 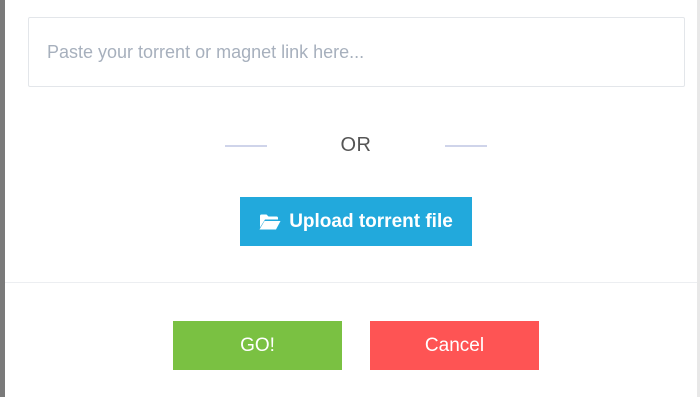 What do you see at coordinates (2, 198) in the screenshot?
I see `window-left-edge` at bounding box center [2, 198].